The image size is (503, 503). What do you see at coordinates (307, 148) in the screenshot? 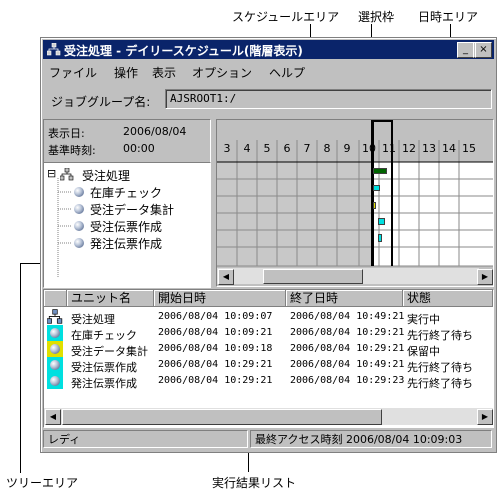
I see `hour-label: 7` at bounding box center [307, 148].